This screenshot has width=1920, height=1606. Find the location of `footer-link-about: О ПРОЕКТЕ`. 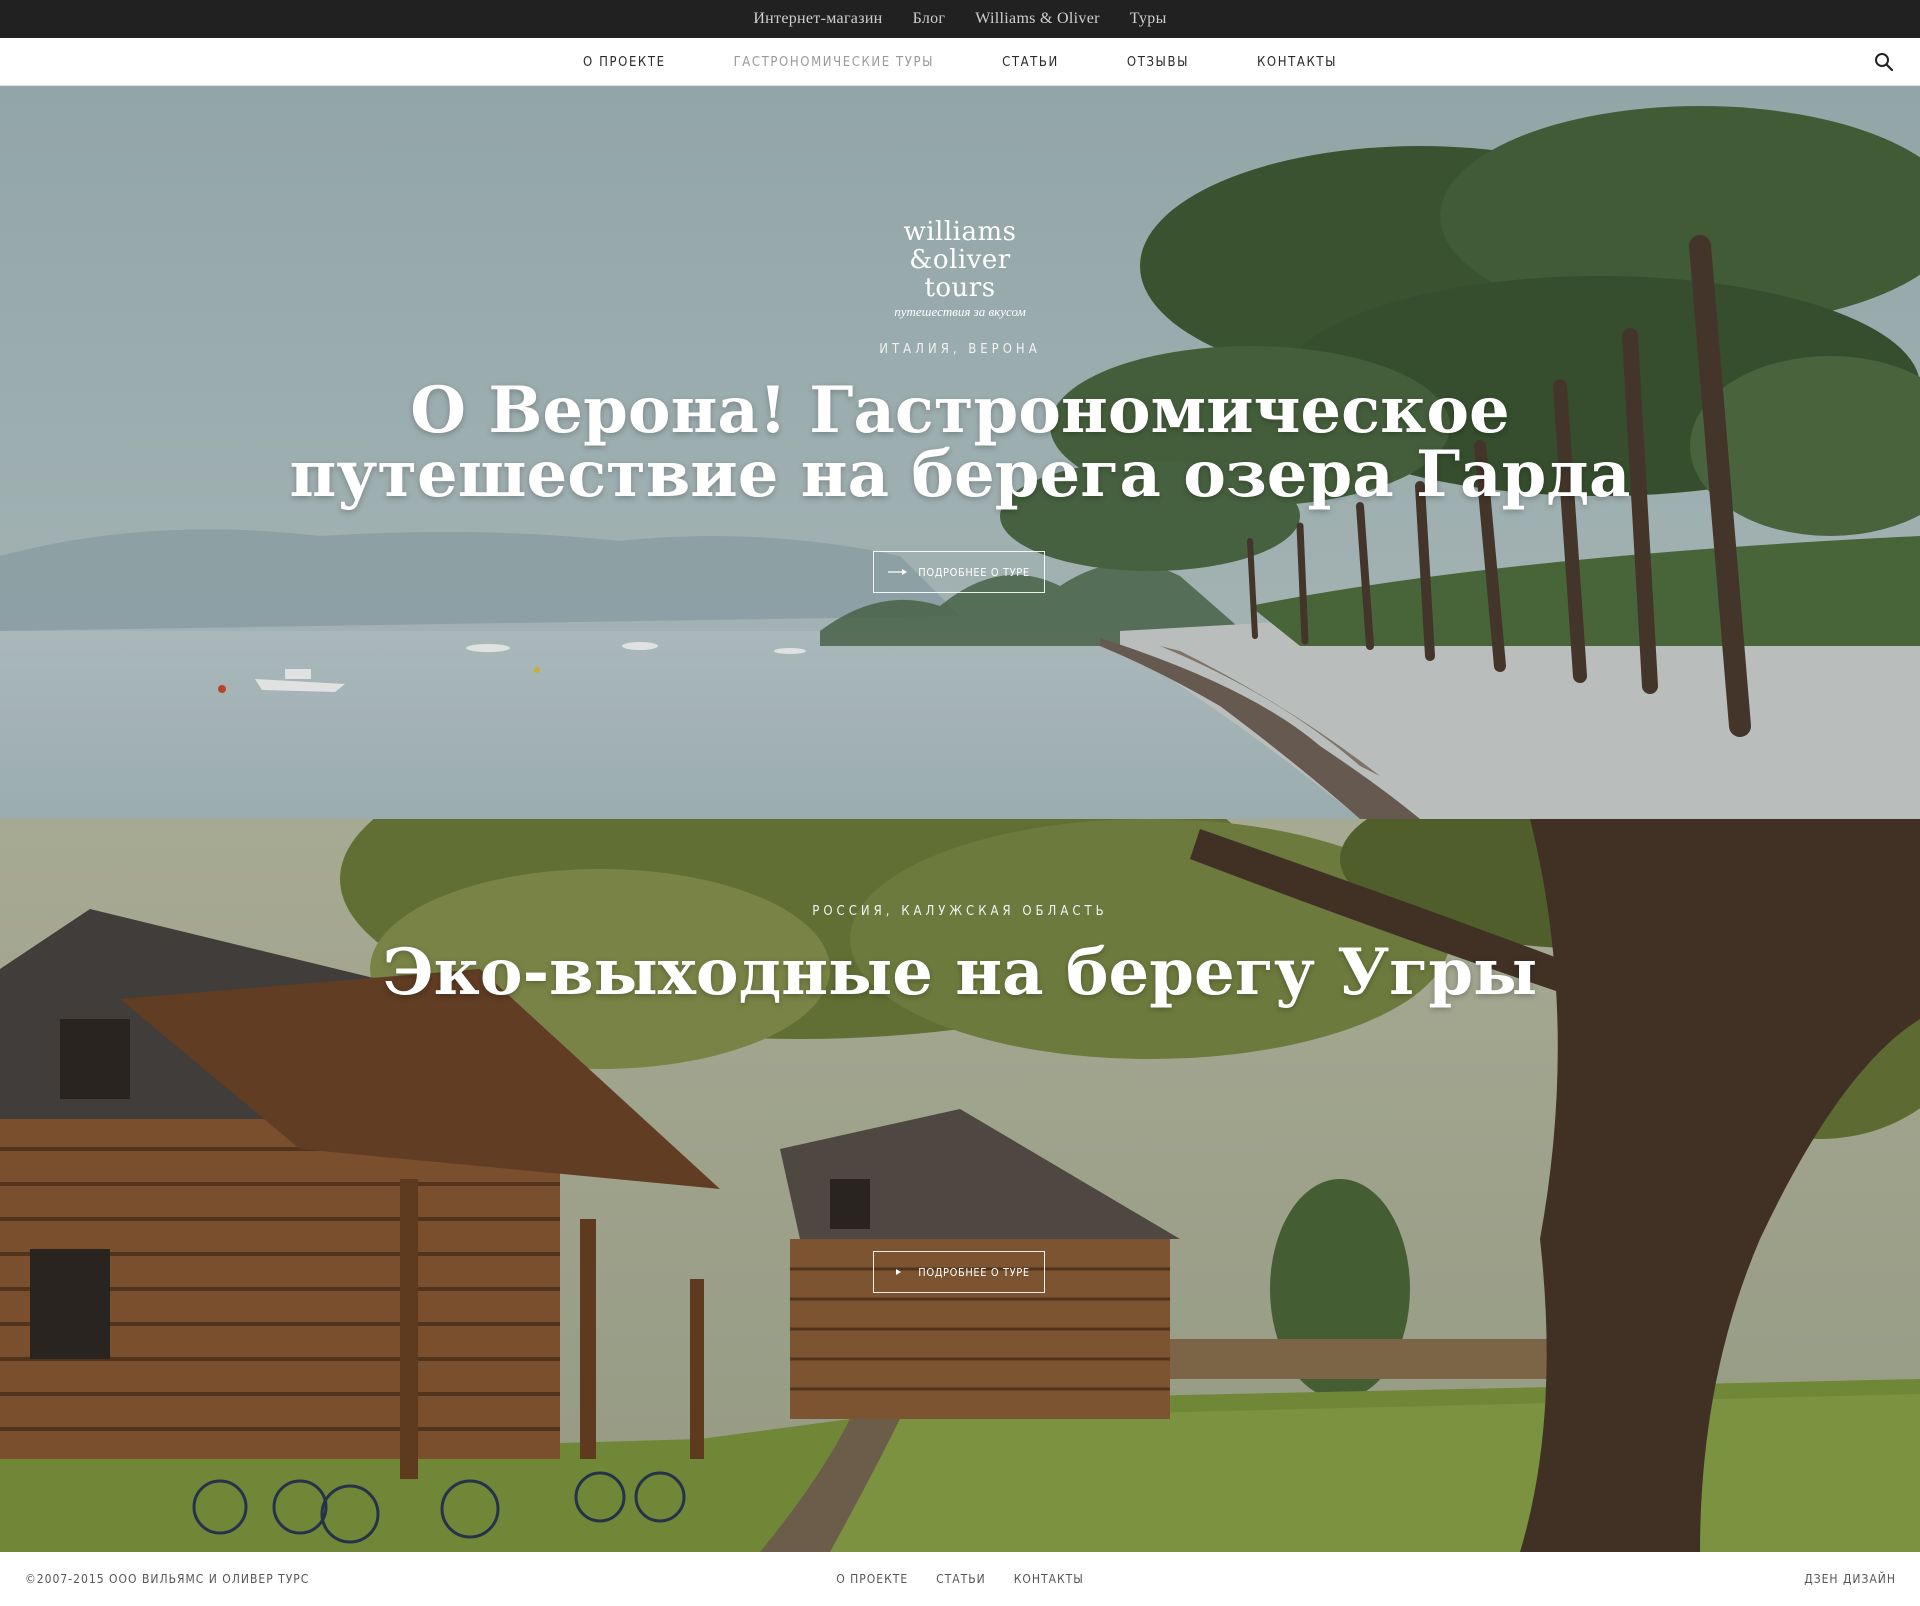

footer-link-about: О ПРОЕКТЕ is located at coordinates (872, 1579).